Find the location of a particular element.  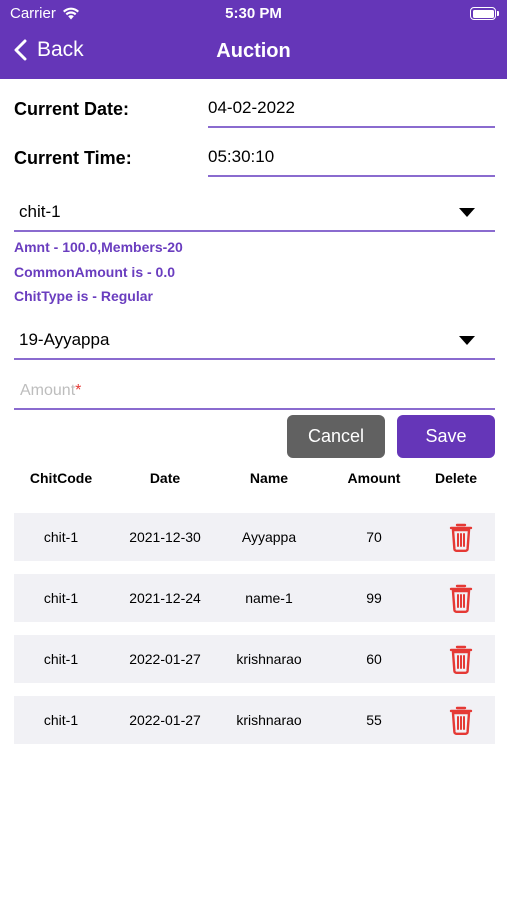

current-date-value: 04-02-2022 is located at coordinates (251, 107).